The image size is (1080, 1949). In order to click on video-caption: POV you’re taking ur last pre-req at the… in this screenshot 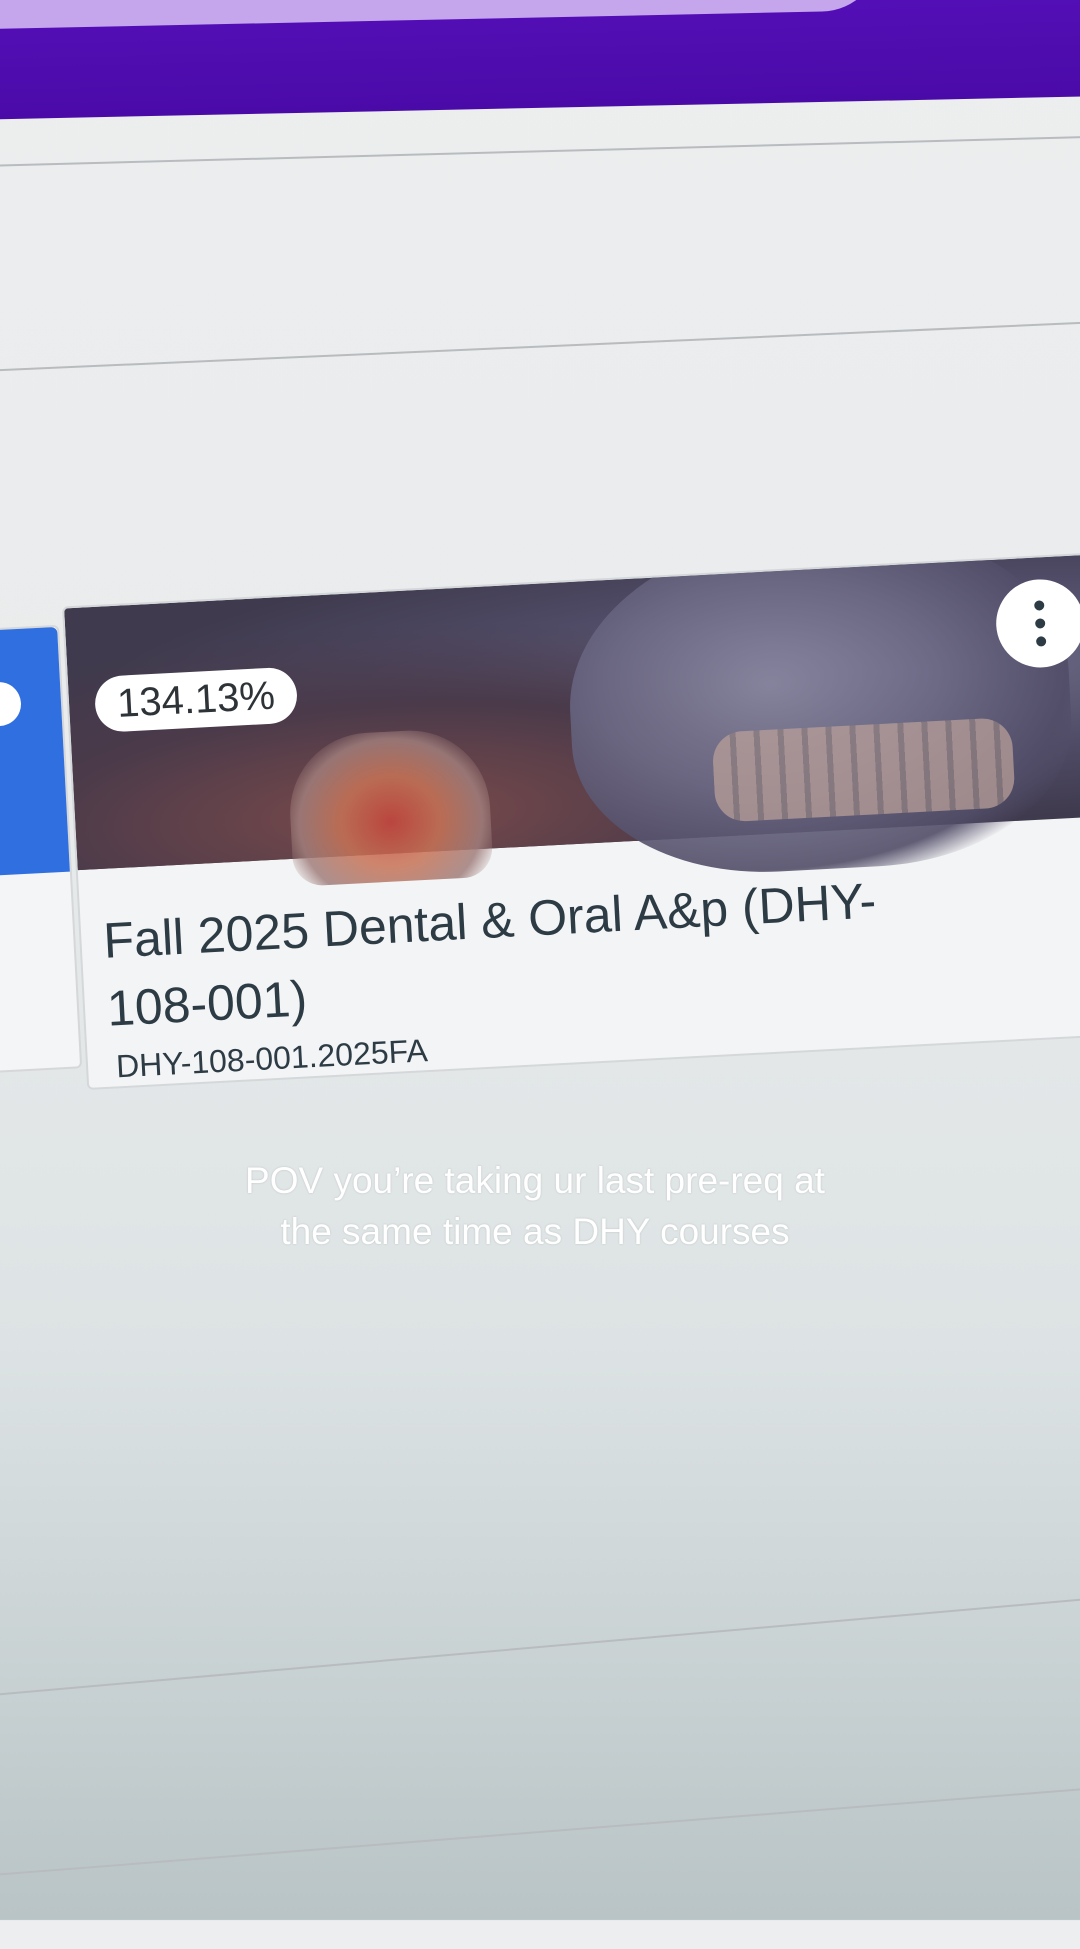, I will do `click(535, 1206)`.